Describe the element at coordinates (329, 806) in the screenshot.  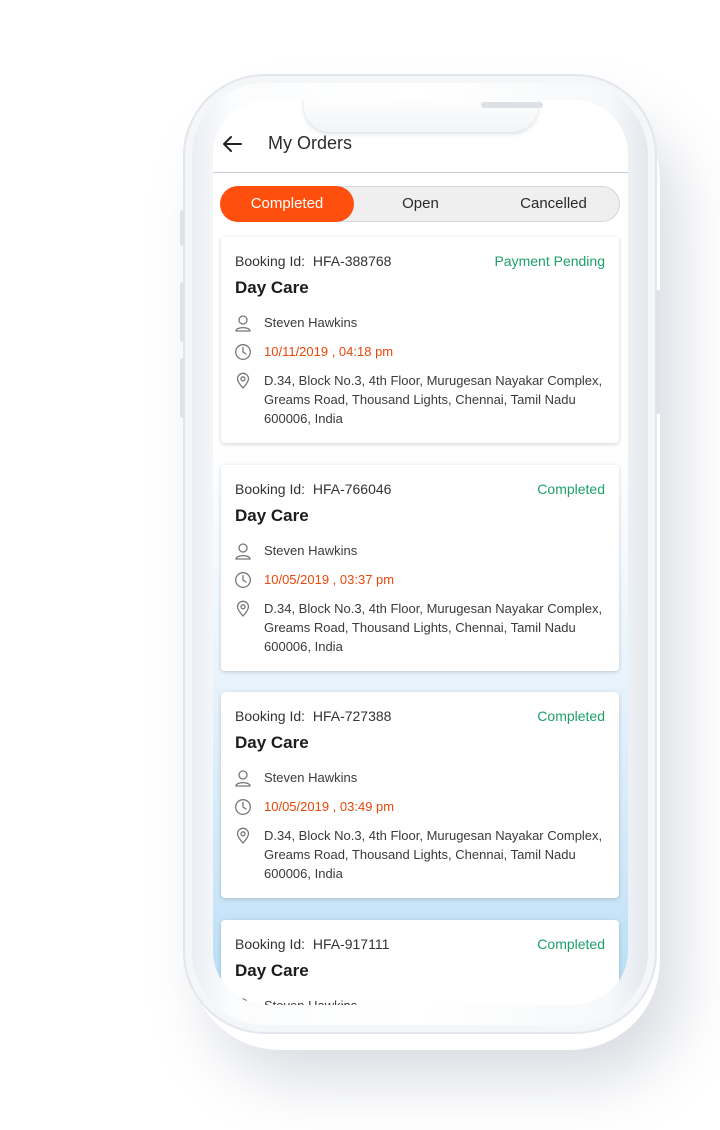
I see `booking-datetime: 10/05/2019 , 03:49 pm` at that location.